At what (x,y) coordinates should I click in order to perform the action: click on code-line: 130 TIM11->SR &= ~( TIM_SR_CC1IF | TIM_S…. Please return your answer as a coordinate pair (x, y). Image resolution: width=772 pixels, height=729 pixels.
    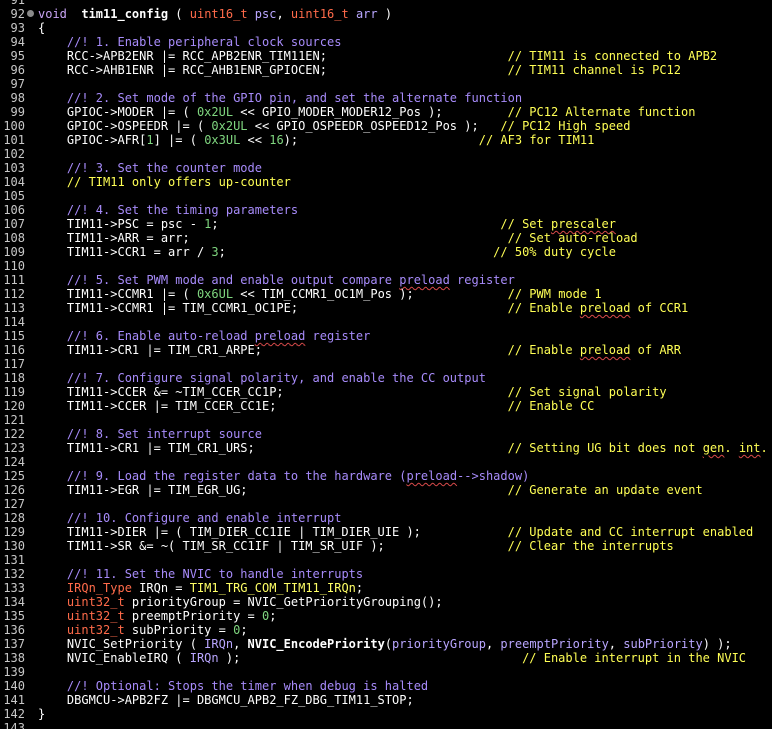
    Looking at the image, I should click on (386, 546).